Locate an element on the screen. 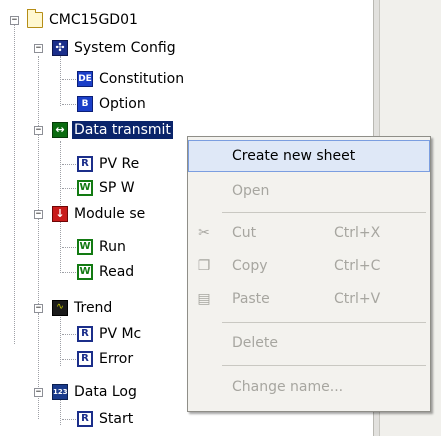 The height and width of the screenshot is (436, 441). tree-node-label: Option is located at coordinates (122, 104).